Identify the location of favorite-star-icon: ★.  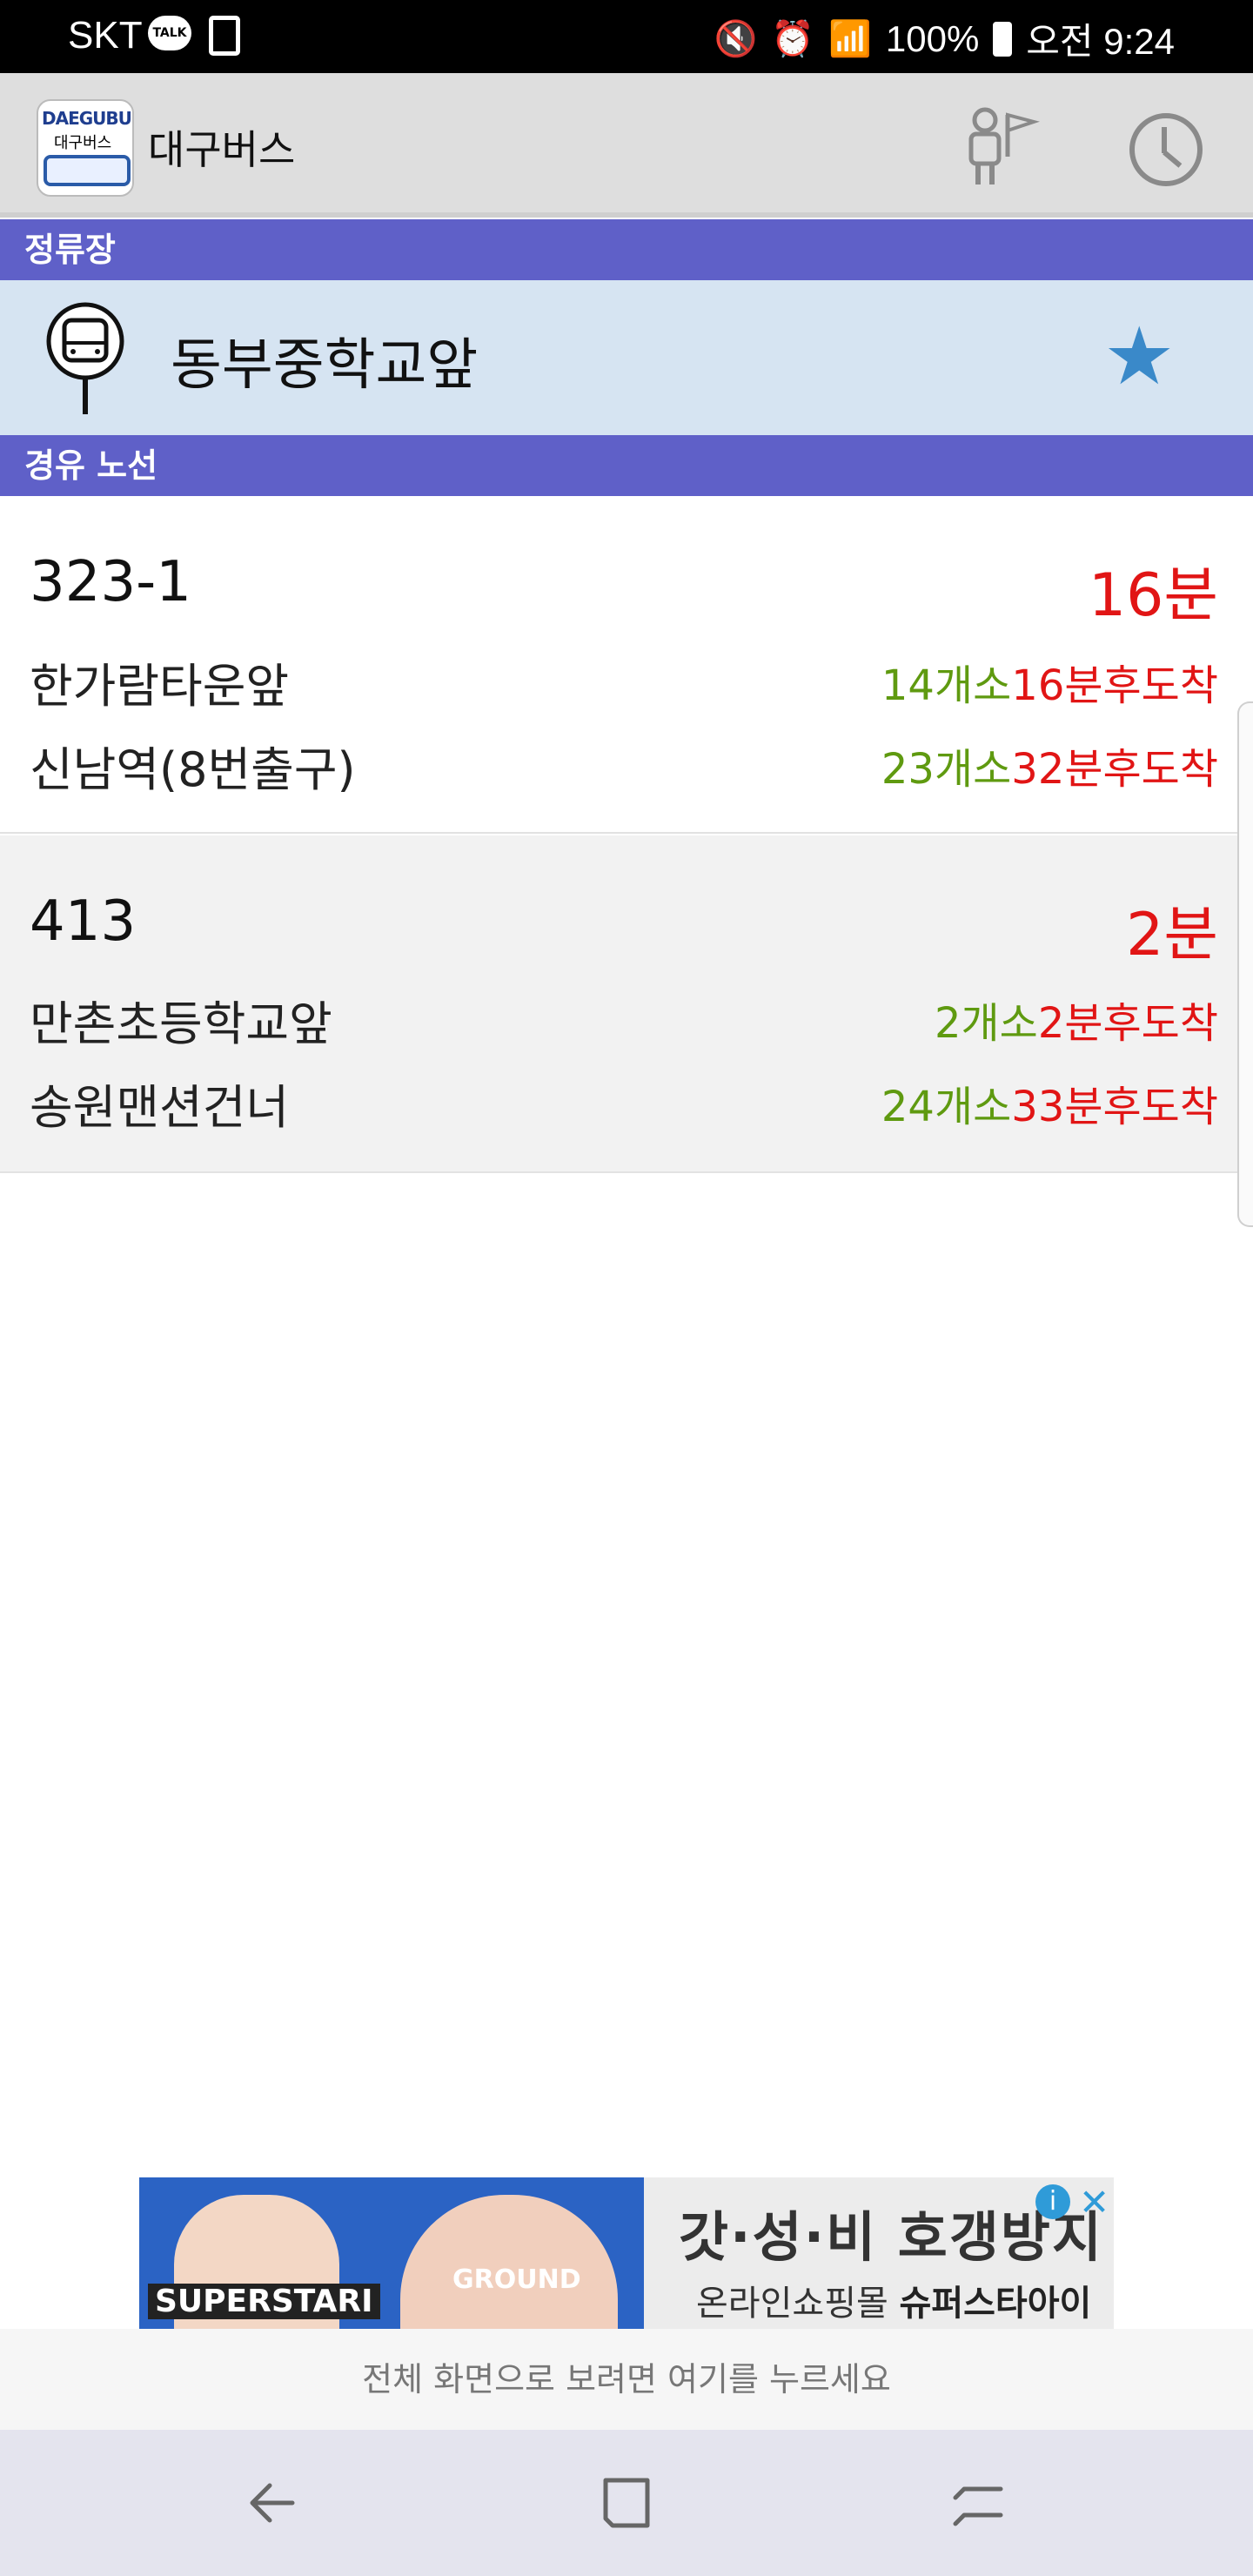
(1139, 357).